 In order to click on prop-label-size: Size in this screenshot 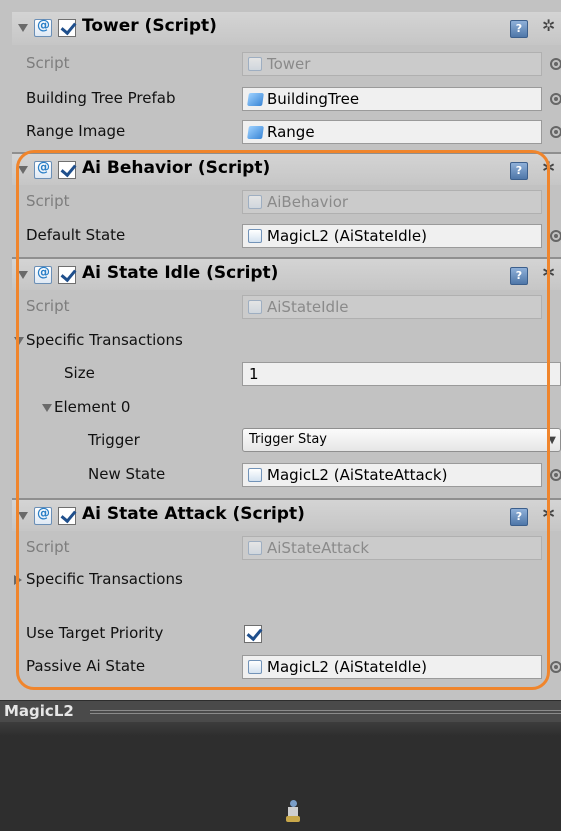, I will do `click(79, 373)`.